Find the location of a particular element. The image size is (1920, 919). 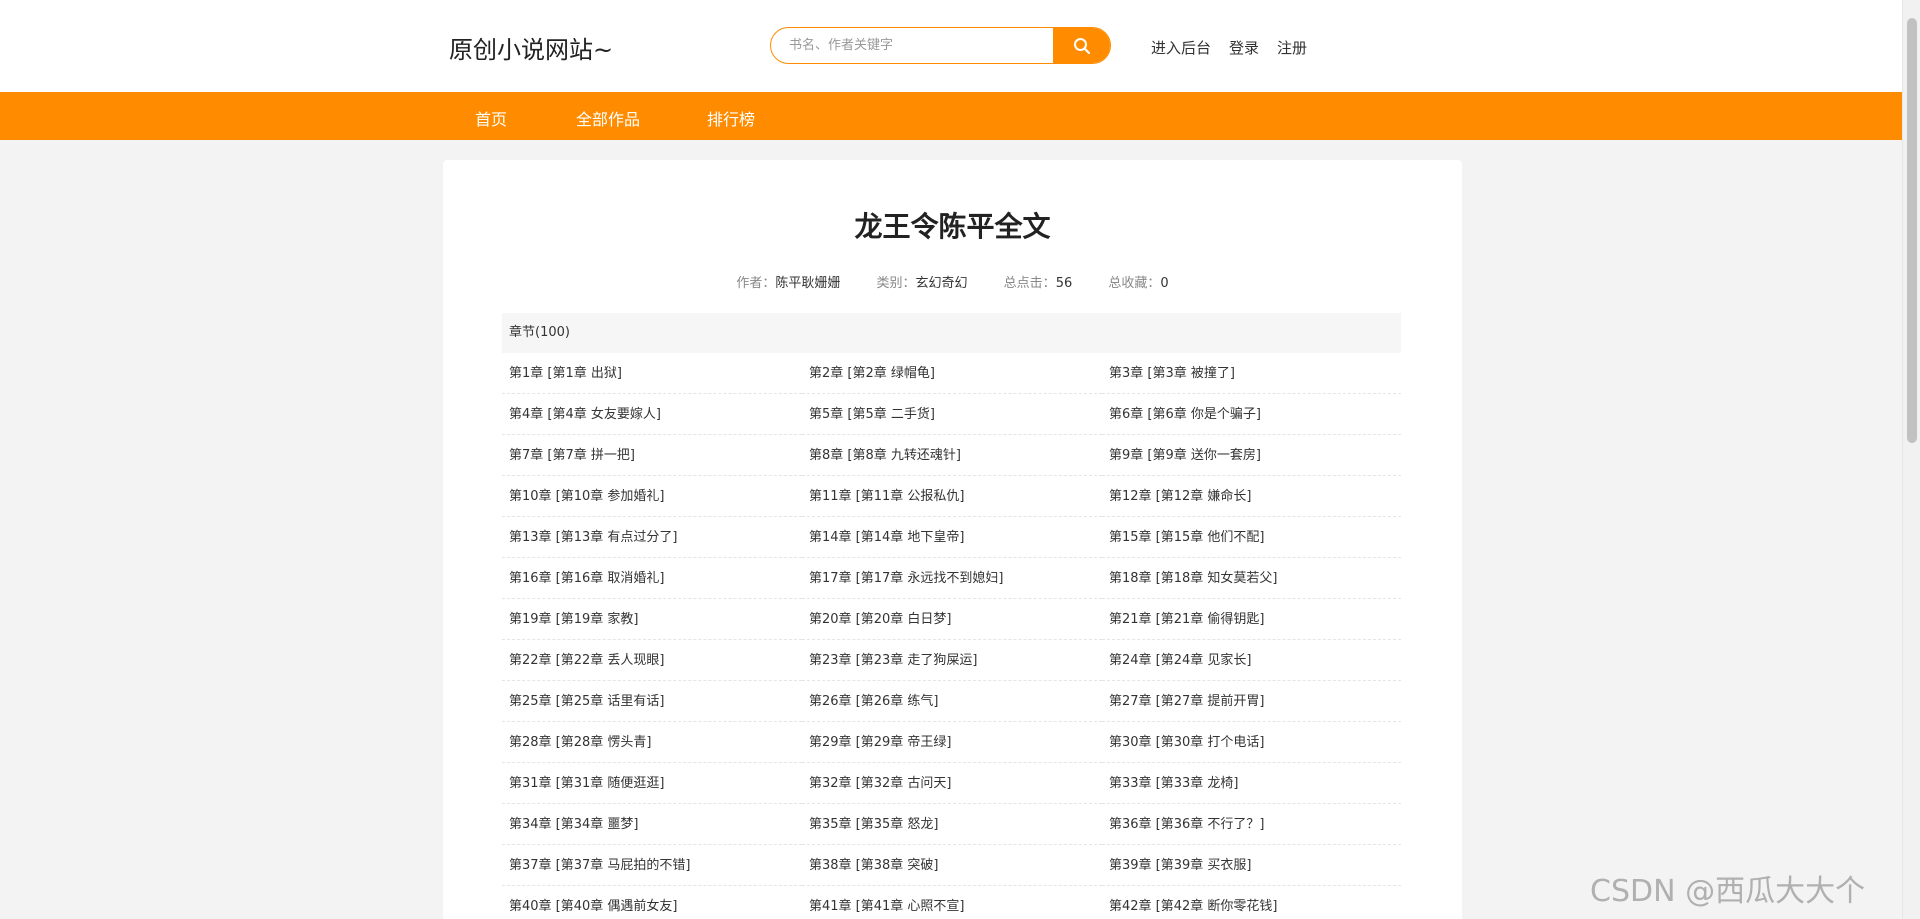

search-button is located at coordinates (1081, 45).